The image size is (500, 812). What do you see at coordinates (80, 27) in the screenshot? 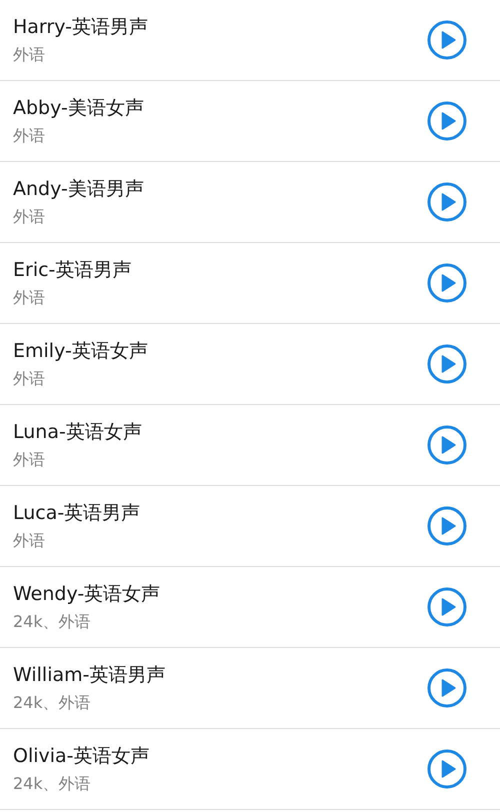
I see `voice-name: Harry-英语男声` at bounding box center [80, 27].